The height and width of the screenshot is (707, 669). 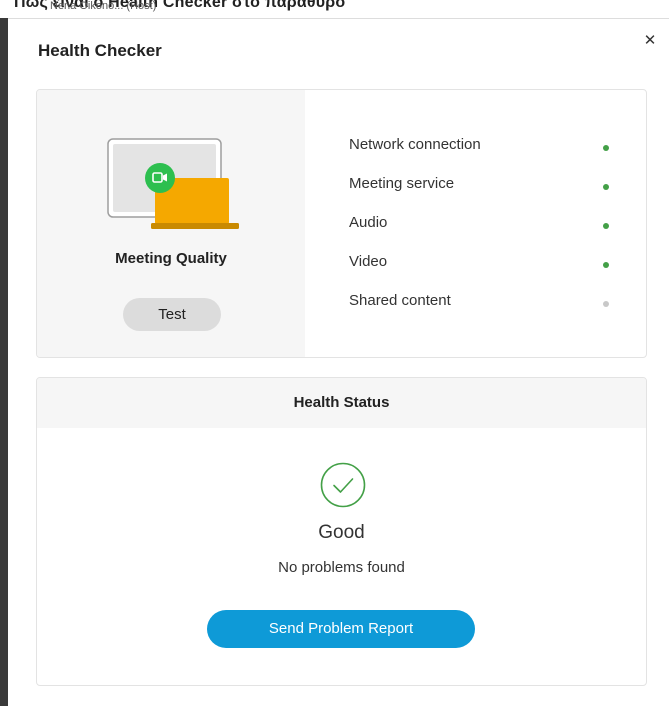 What do you see at coordinates (368, 222) in the screenshot?
I see `check-label: Audio` at bounding box center [368, 222].